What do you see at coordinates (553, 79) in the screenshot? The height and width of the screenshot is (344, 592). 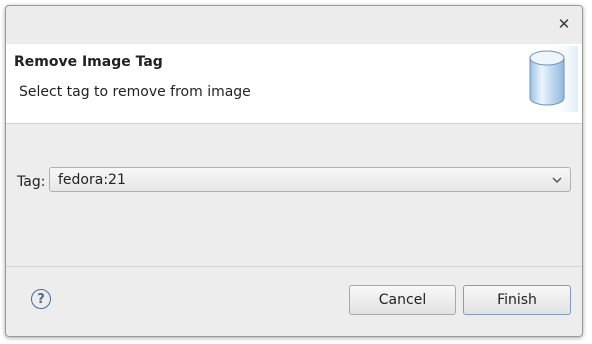 I see `image-cylinder-icon` at bounding box center [553, 79].